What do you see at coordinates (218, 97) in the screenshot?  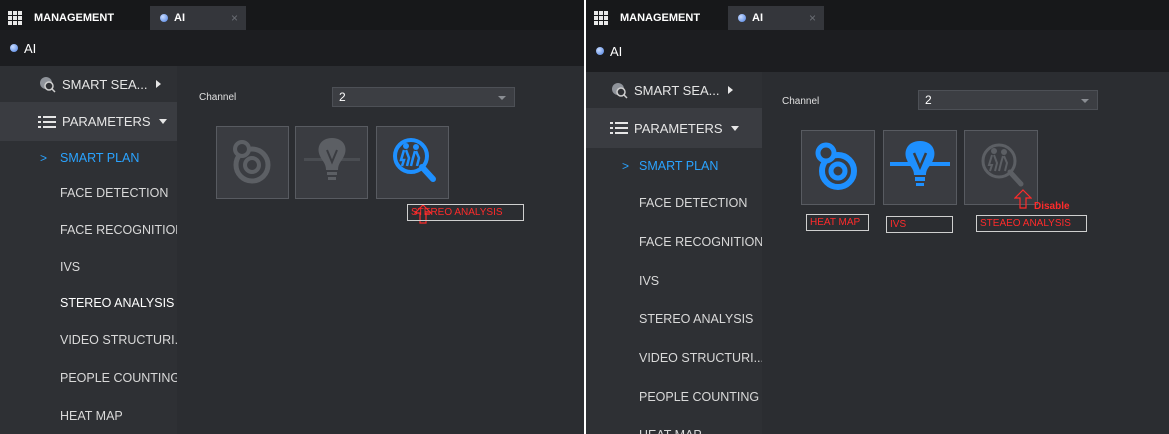 I see `channel-label: Channel` at bounding box center [218, 97].